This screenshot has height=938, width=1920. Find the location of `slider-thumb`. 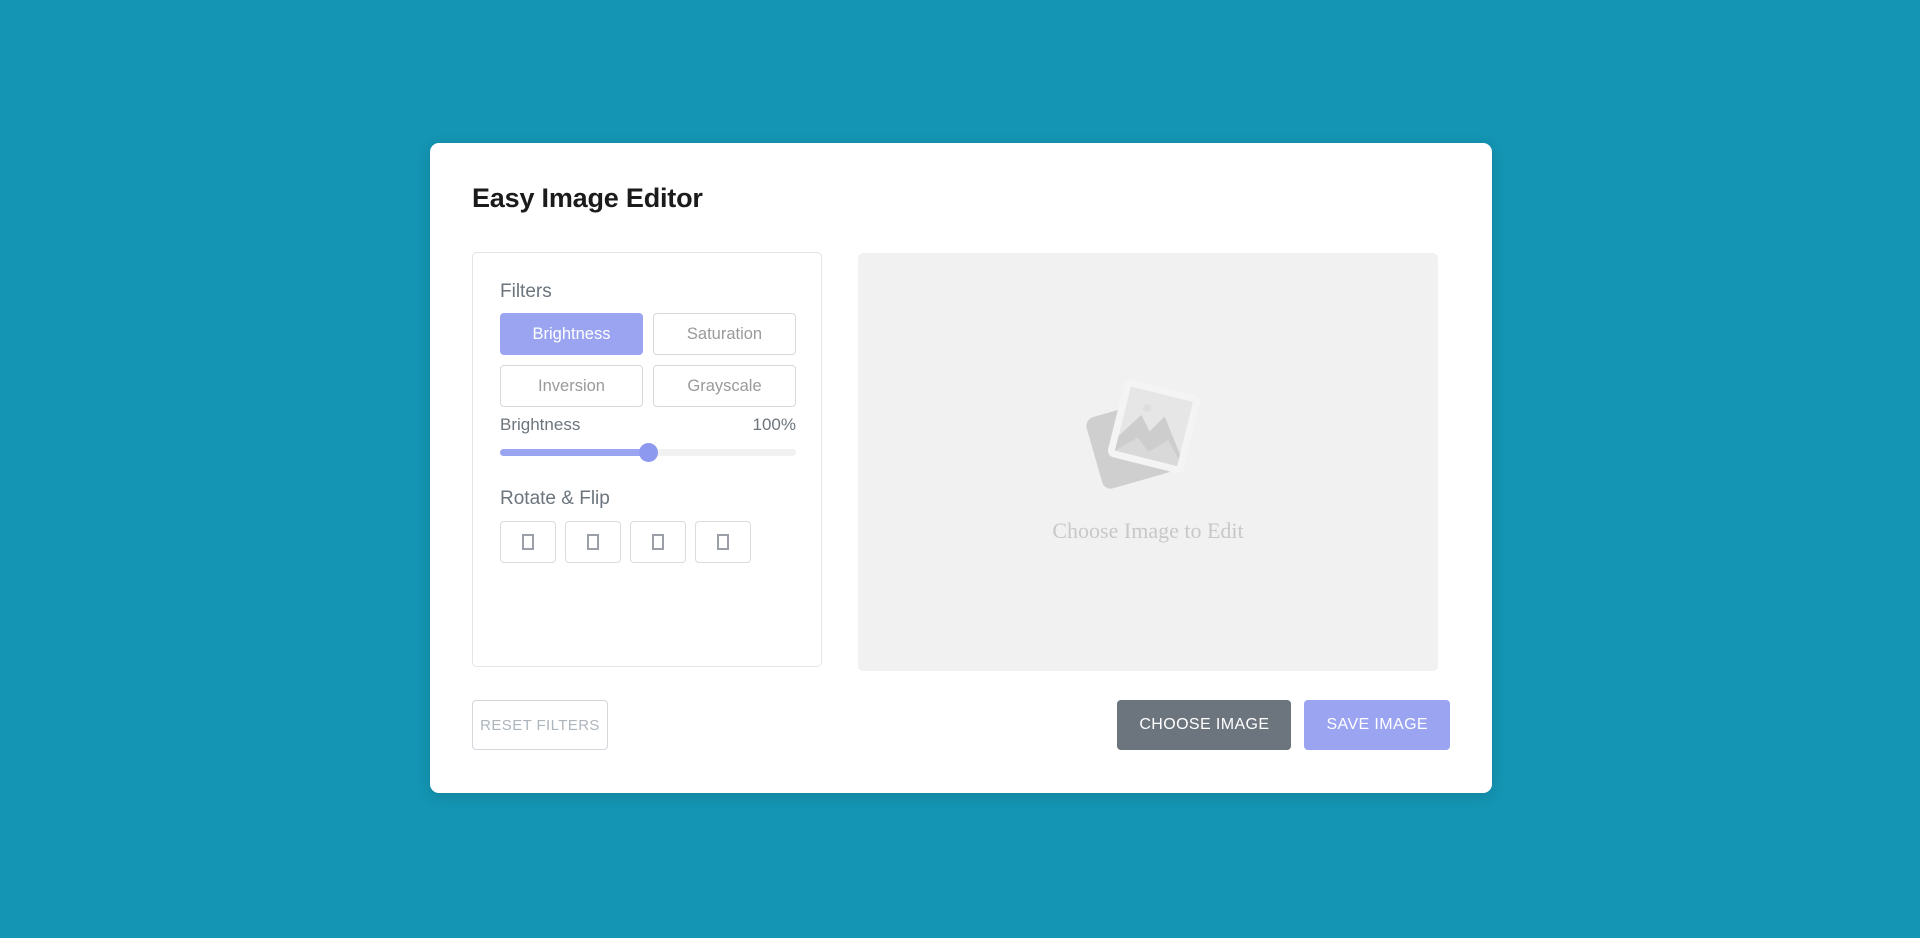

slider-thumb is located at coordinates (648, 452).